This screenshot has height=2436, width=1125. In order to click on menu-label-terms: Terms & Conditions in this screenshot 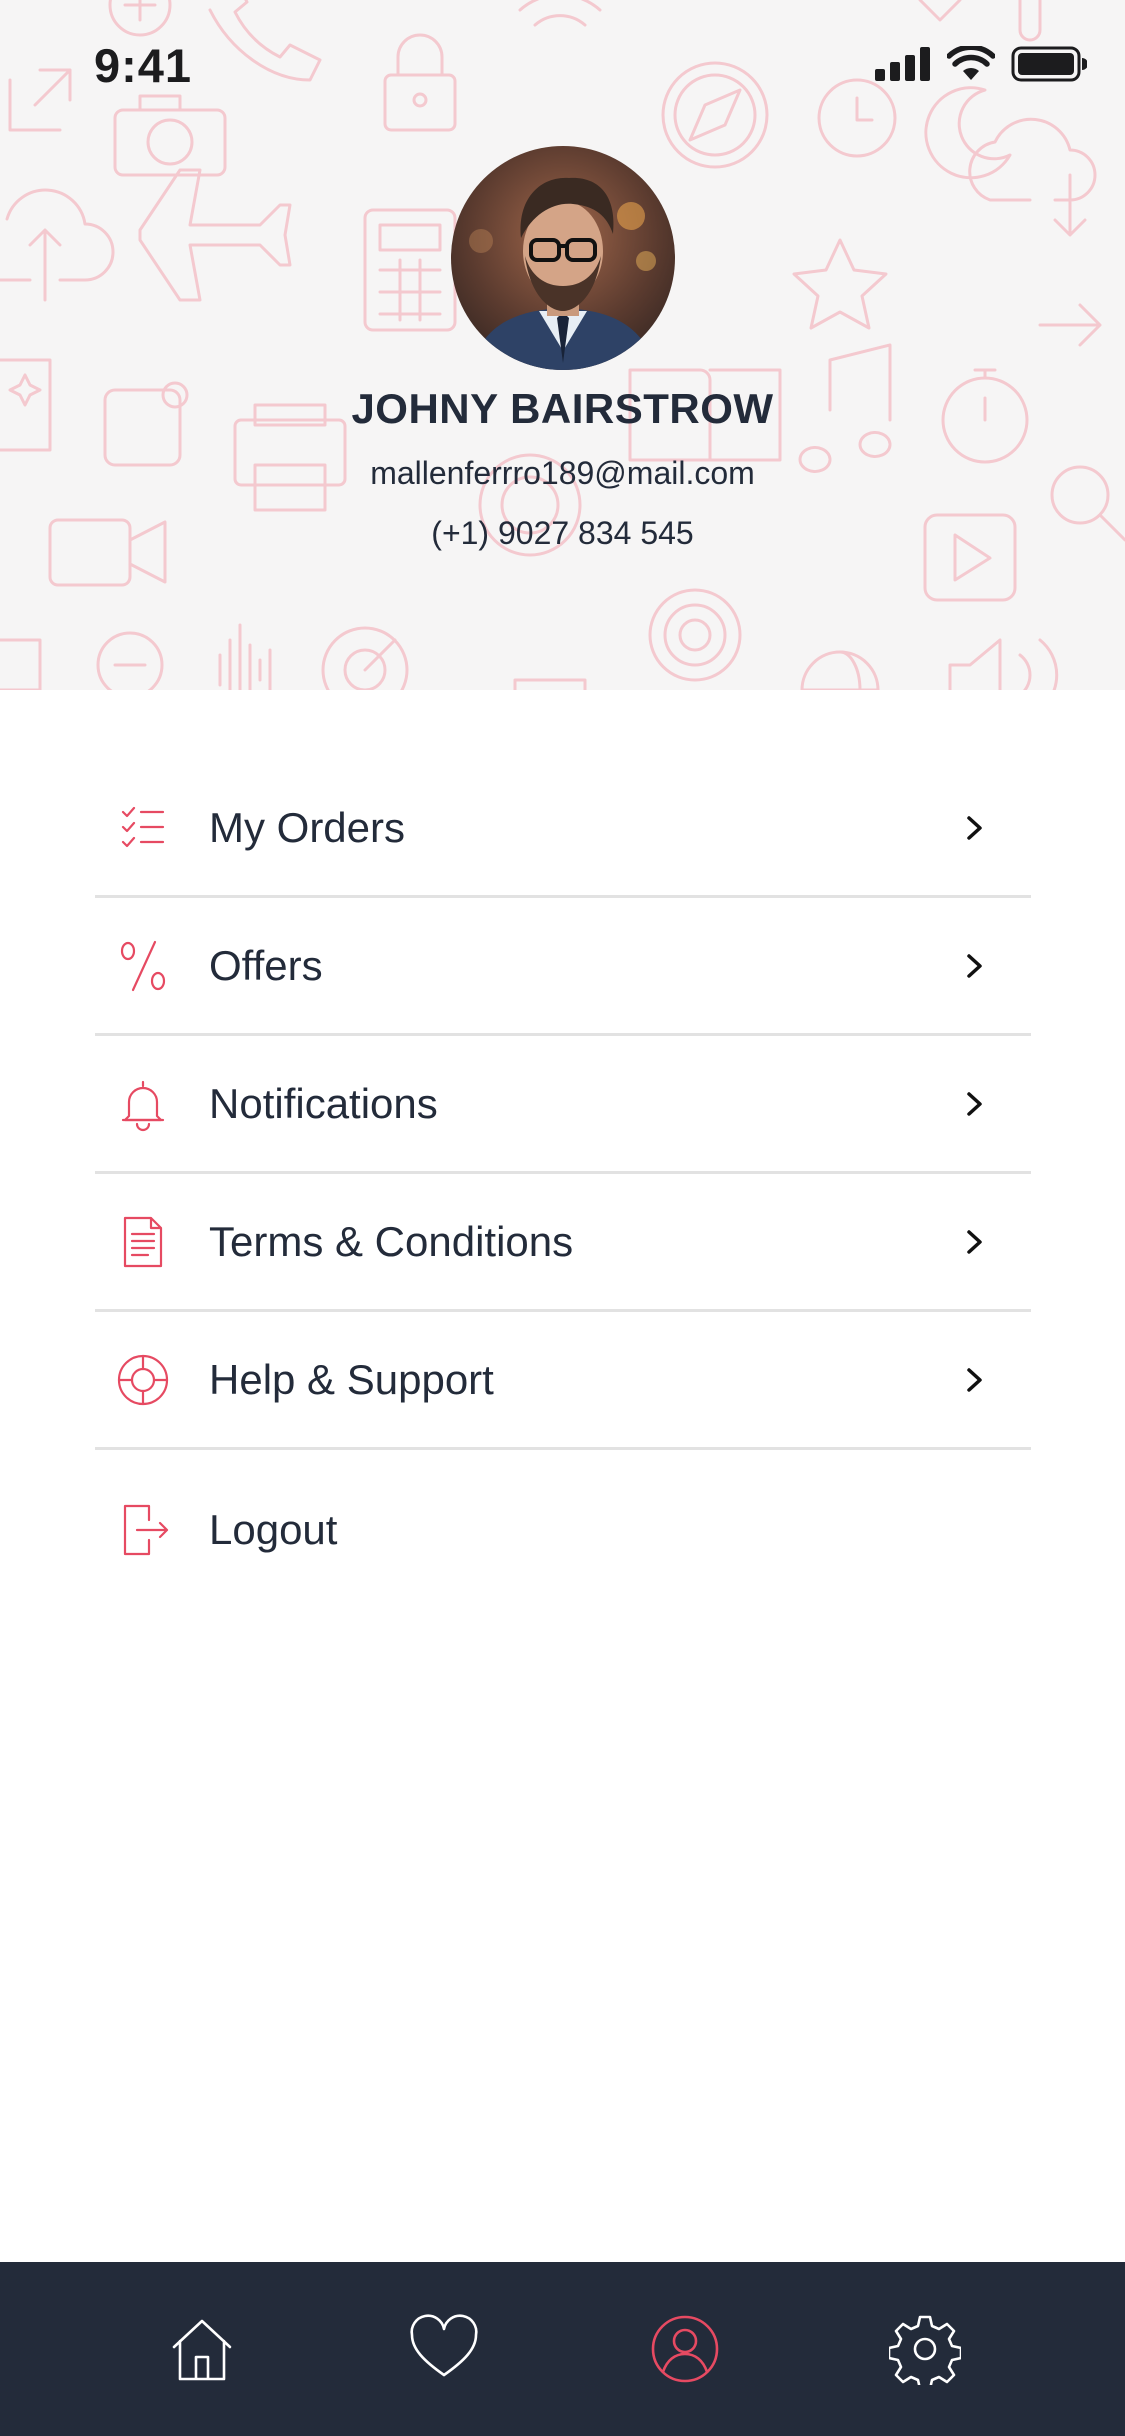, I will do `click(391, 1241)`.